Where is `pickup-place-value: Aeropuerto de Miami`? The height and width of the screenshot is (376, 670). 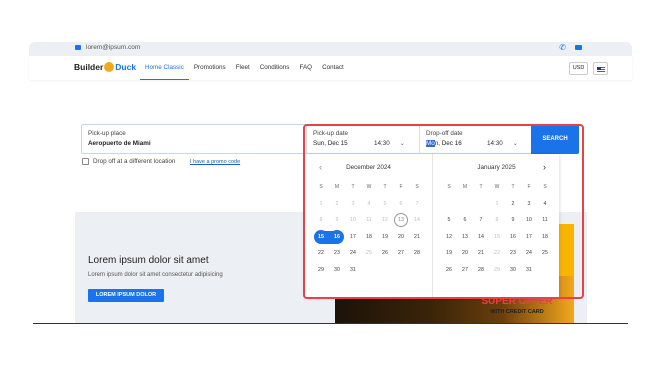 pickup-place-value: Aeropuerto de Miami is located at coordinates (119, 143).